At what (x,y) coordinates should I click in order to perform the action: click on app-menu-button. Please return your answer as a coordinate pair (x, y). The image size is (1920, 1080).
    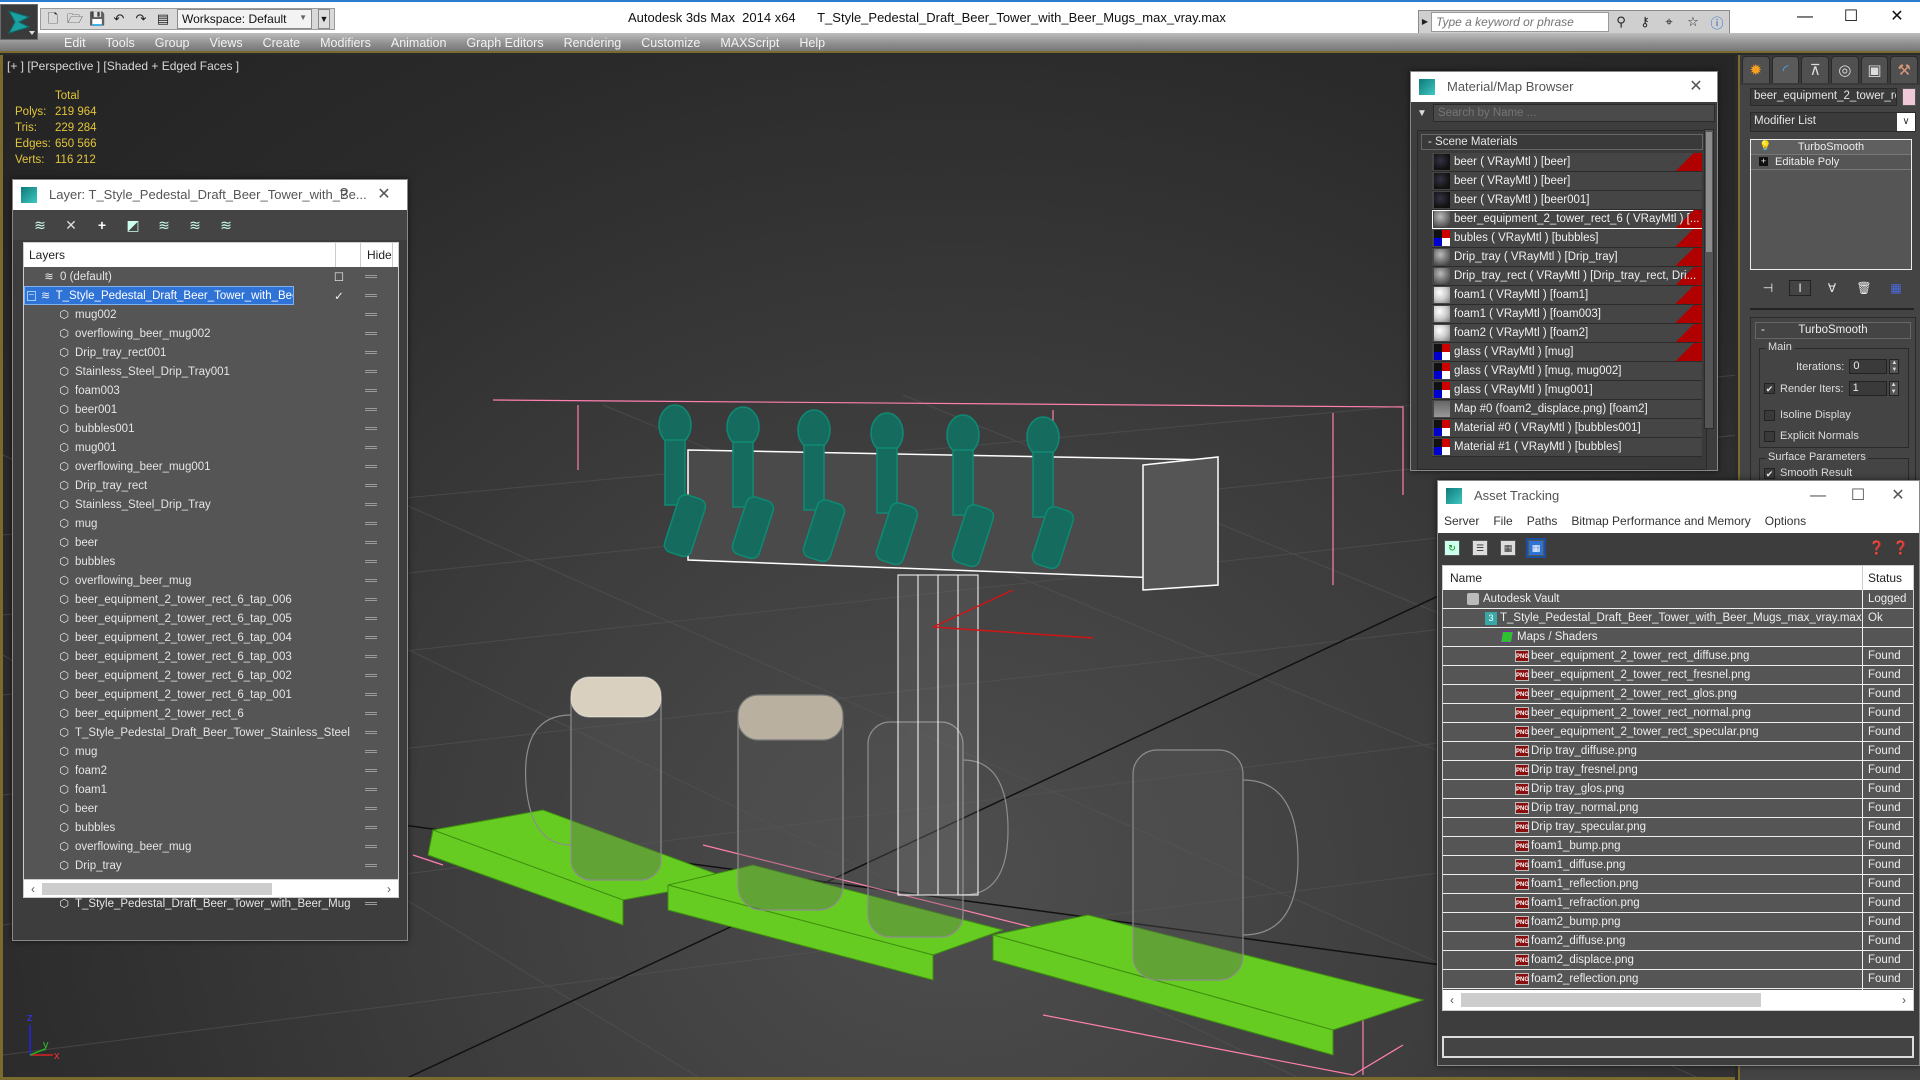
    Looking at the image, I should click on (19, 22).